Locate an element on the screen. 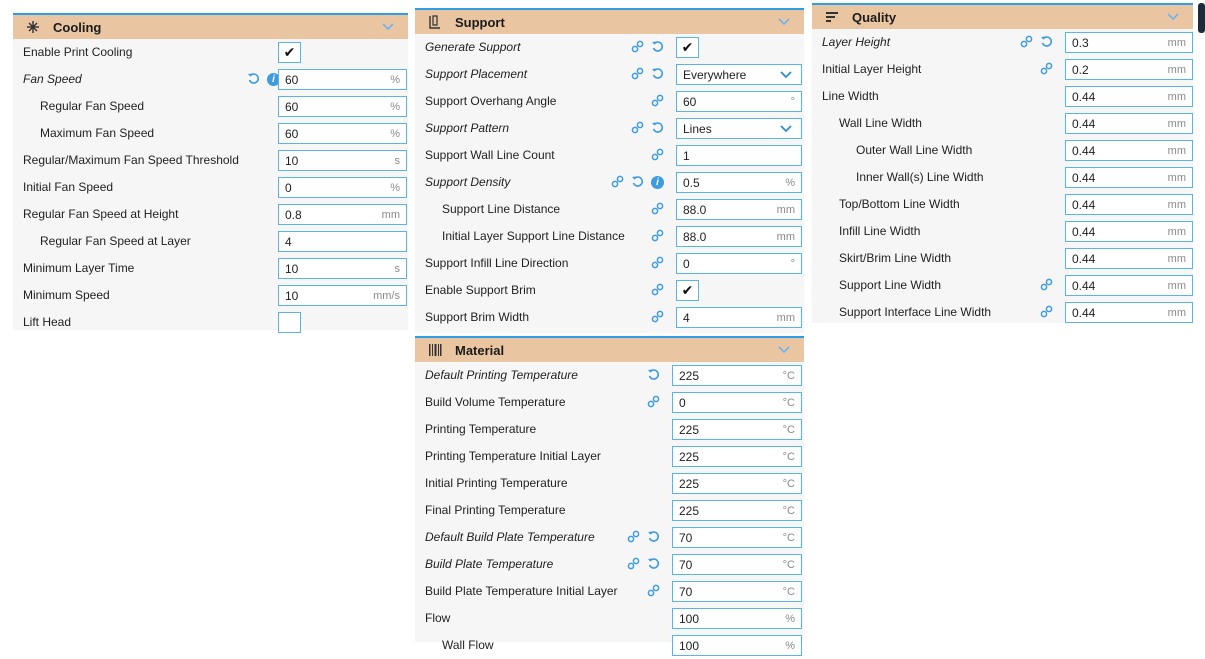  setting-dropdown: Everywhere is located at coordinates (739, 74).